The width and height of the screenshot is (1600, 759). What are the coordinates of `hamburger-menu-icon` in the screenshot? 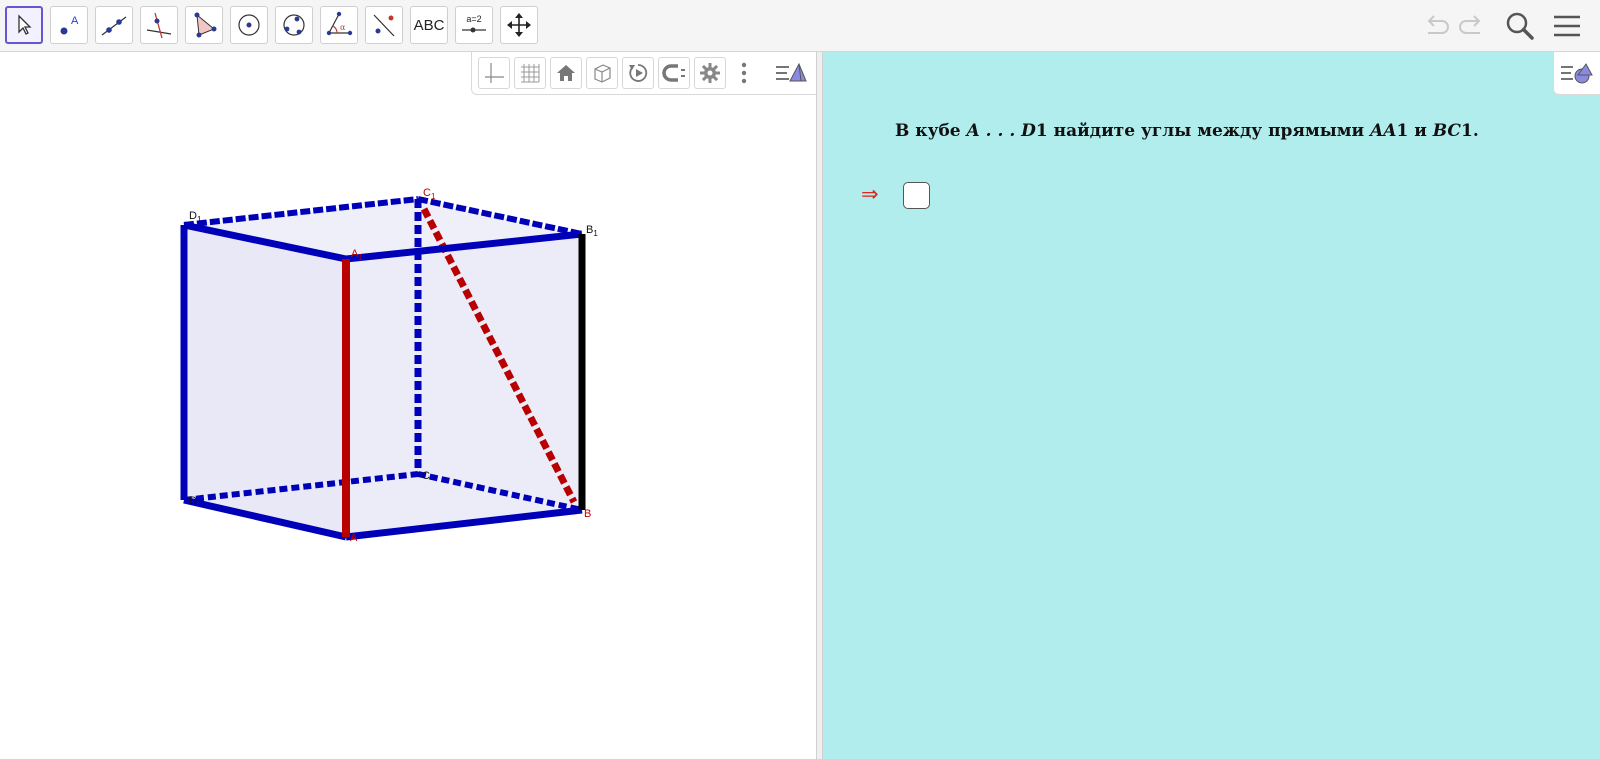 It's located at (1567, 26).